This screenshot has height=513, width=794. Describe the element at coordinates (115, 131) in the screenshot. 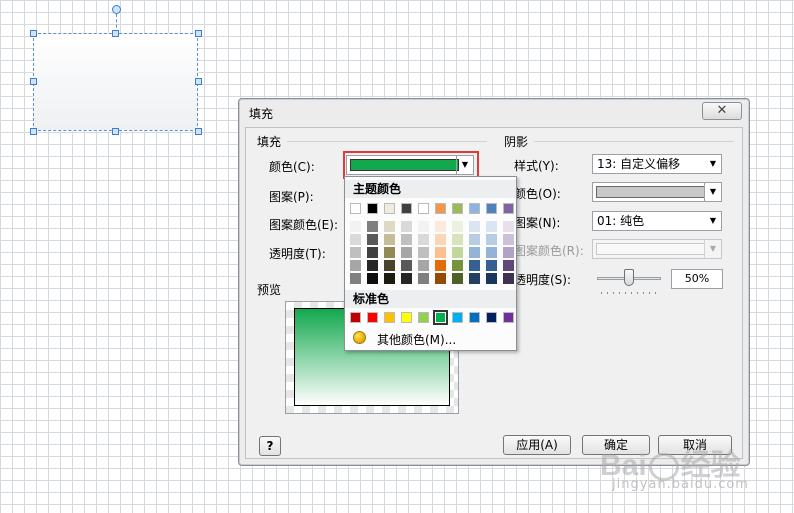

I see `resize-handle-bottom` at that location.